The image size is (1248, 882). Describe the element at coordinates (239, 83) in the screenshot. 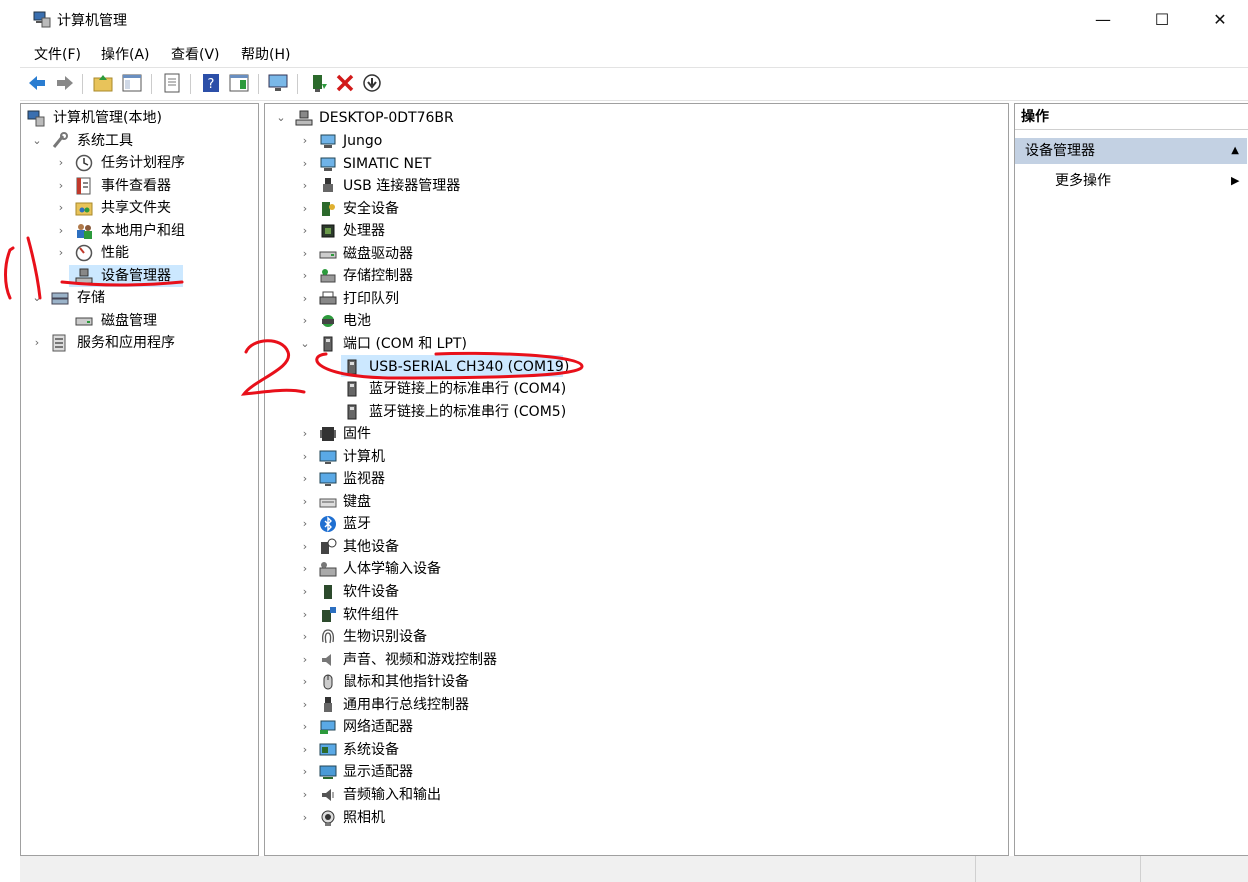

I see `action-pane-icon` at that location.